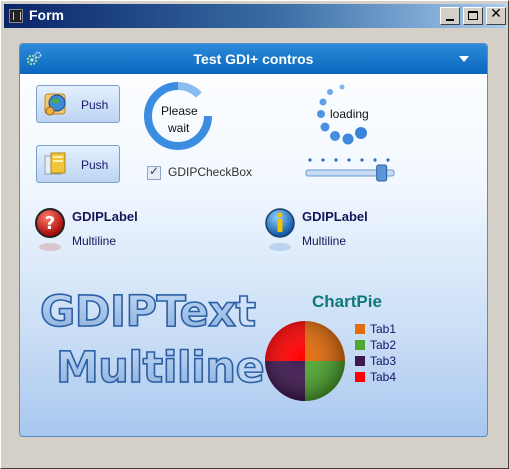 Image resolution: width=509 pixels, height=469 pixels. What do you see at coordinates (280, 229) in the screenshot?
I see `info-icon` at bounding box center [280, 229].